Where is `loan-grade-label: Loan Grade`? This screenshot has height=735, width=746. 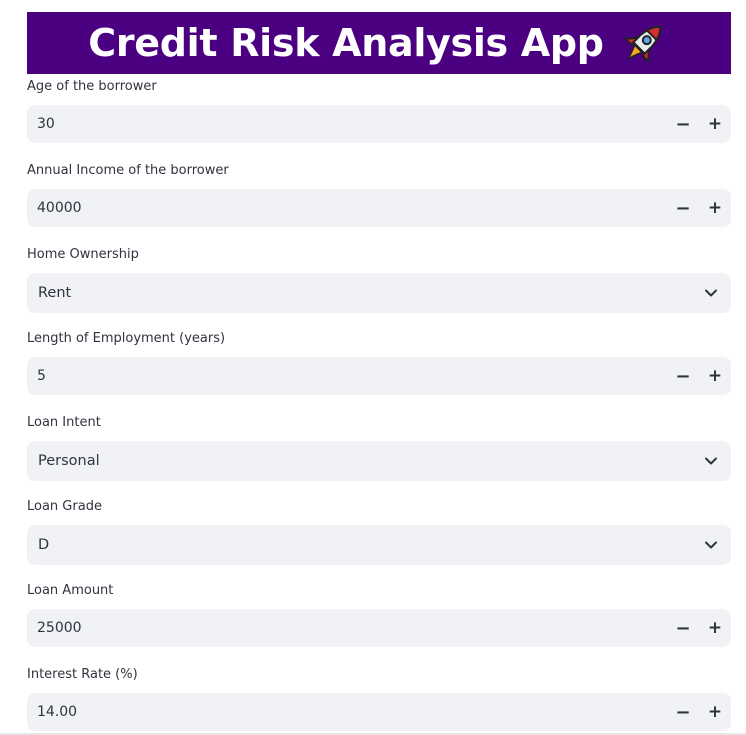 loan-grade-label: Loan Grade is located at coordinates (64, 506).